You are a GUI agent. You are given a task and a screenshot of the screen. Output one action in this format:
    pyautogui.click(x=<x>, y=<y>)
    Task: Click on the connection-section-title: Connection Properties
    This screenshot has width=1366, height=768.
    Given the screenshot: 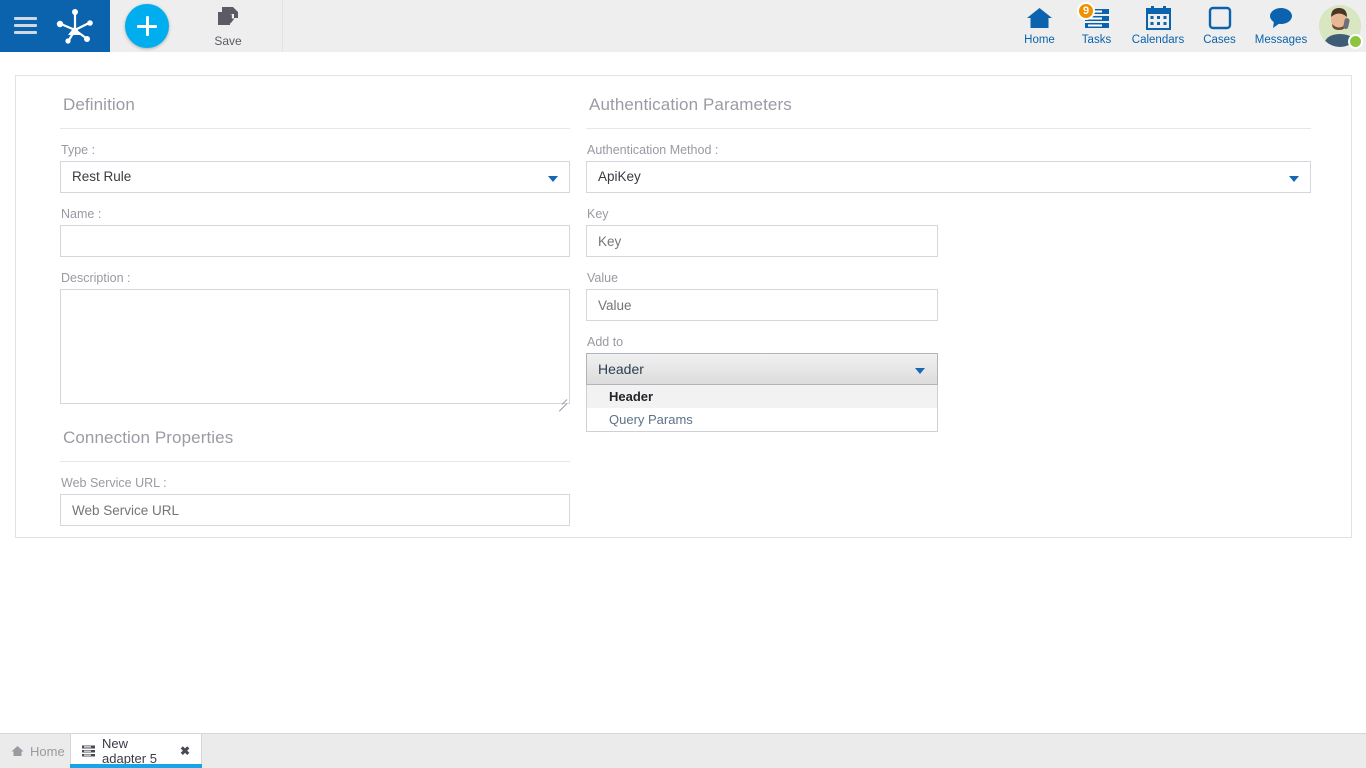 What is the action you would take?
    pyautogui.click(x=148, y=437)
    